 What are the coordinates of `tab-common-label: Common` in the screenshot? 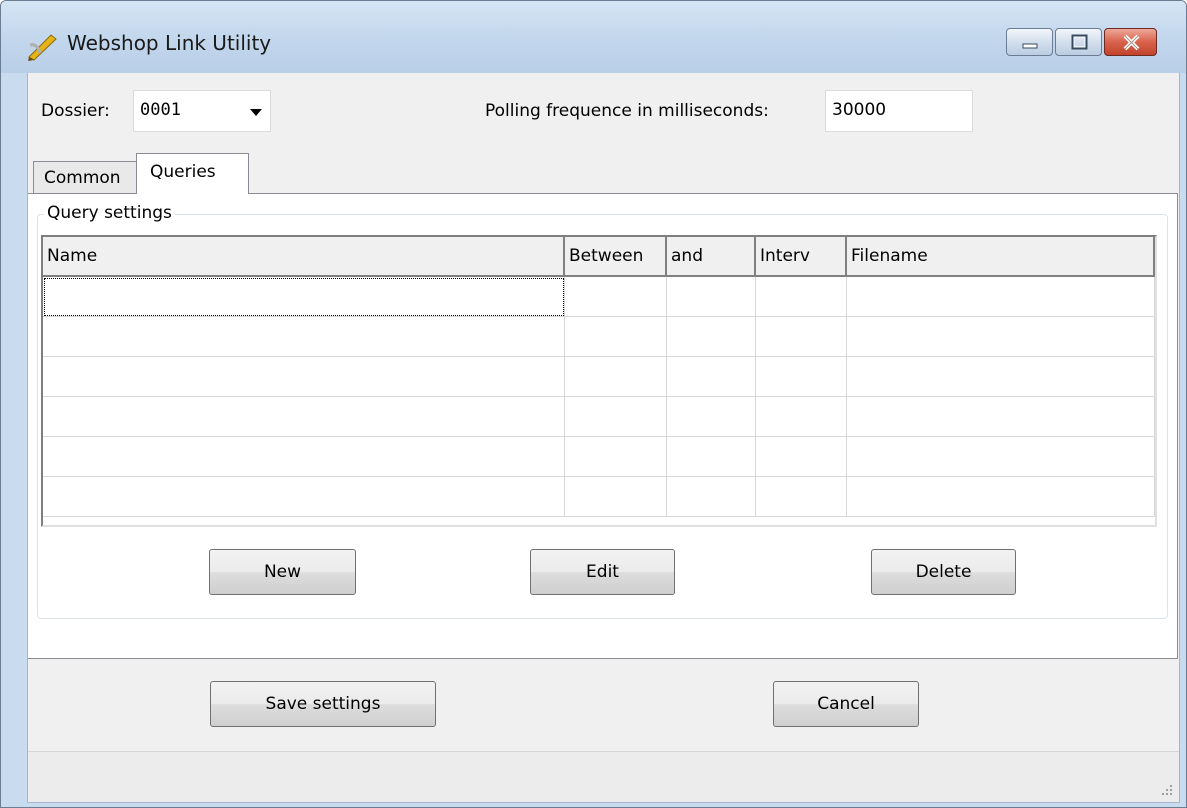 It's located at (82, 178).